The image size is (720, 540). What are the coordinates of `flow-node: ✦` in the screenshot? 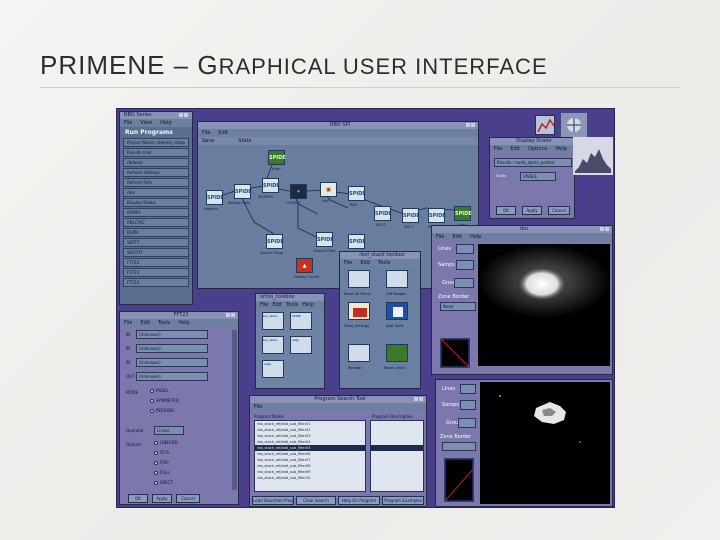 It's located at (298, 191).